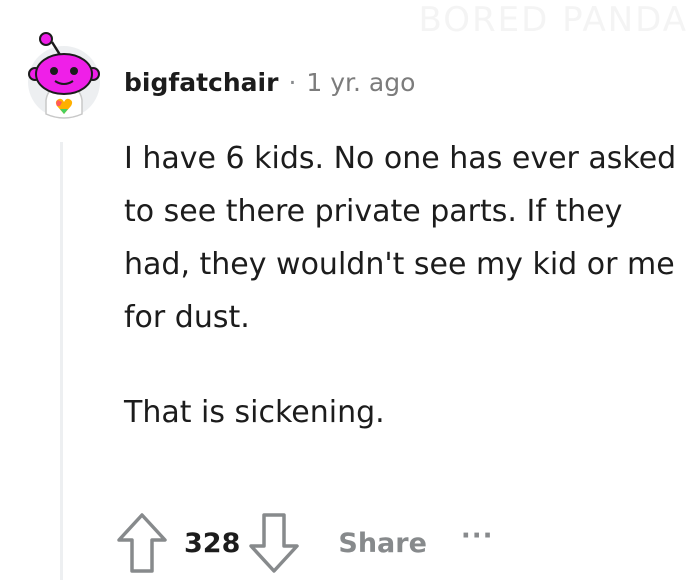  Describe the element at coordinates (477, 536) in the screenshot. I see `more-options-icon: ···` at that location.